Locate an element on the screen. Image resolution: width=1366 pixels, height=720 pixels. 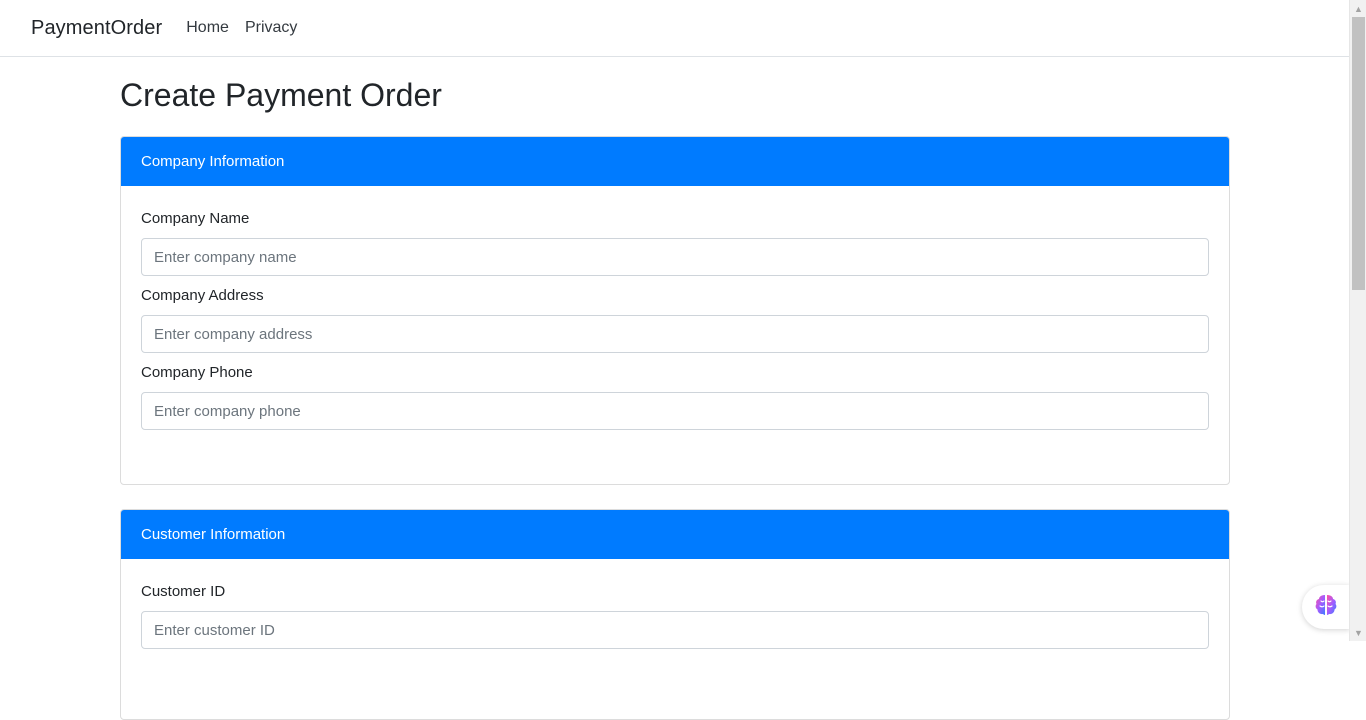
company-information-header: Company Information is located at coordinates (675, 161).